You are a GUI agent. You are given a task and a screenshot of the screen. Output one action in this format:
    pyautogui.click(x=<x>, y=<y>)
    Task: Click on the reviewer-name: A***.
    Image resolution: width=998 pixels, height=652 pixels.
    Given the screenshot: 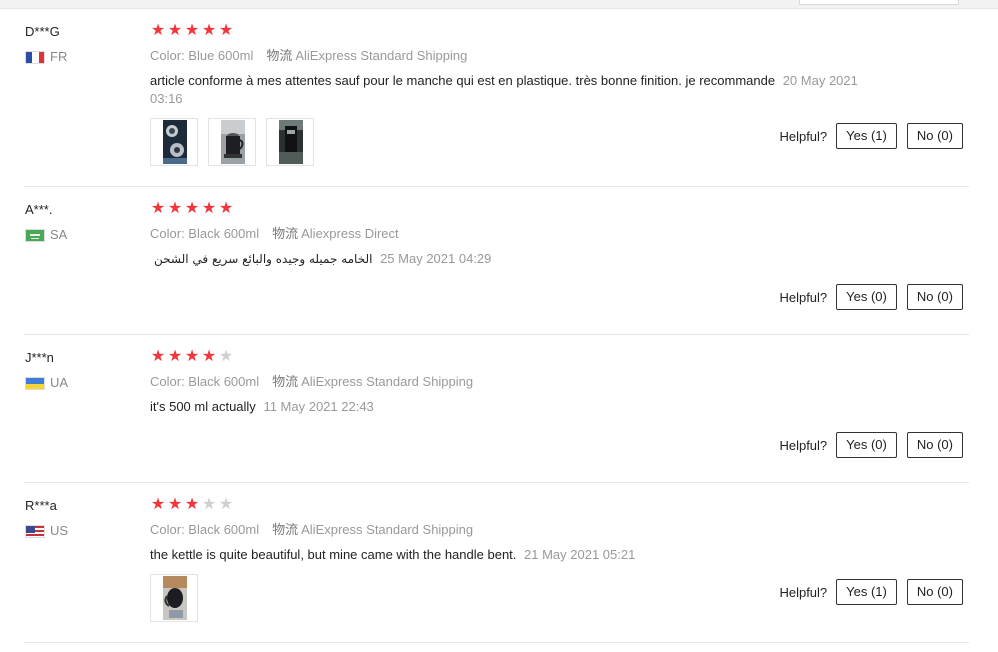 What is the action you would take?
    pyautogui.click(x=39, y=209)
    